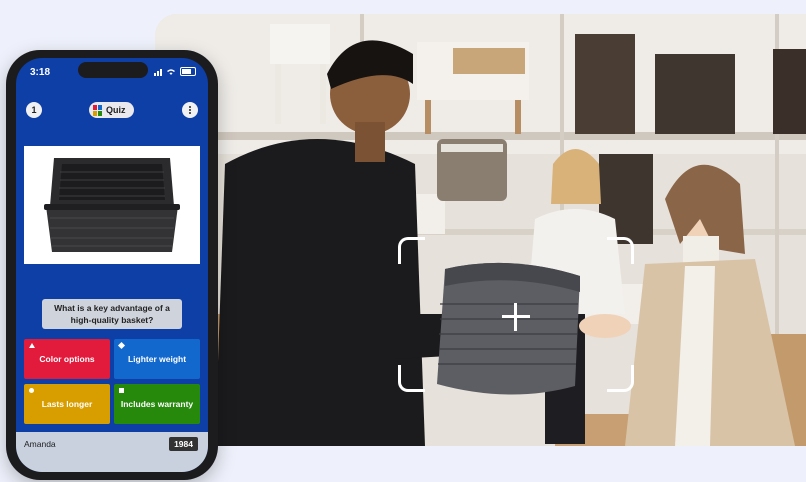 This screenshot has height=482, width=806. Describe the element at coordinates (411, 378) in the screenshot. I see `scan-corner-bottom-left` at that location.